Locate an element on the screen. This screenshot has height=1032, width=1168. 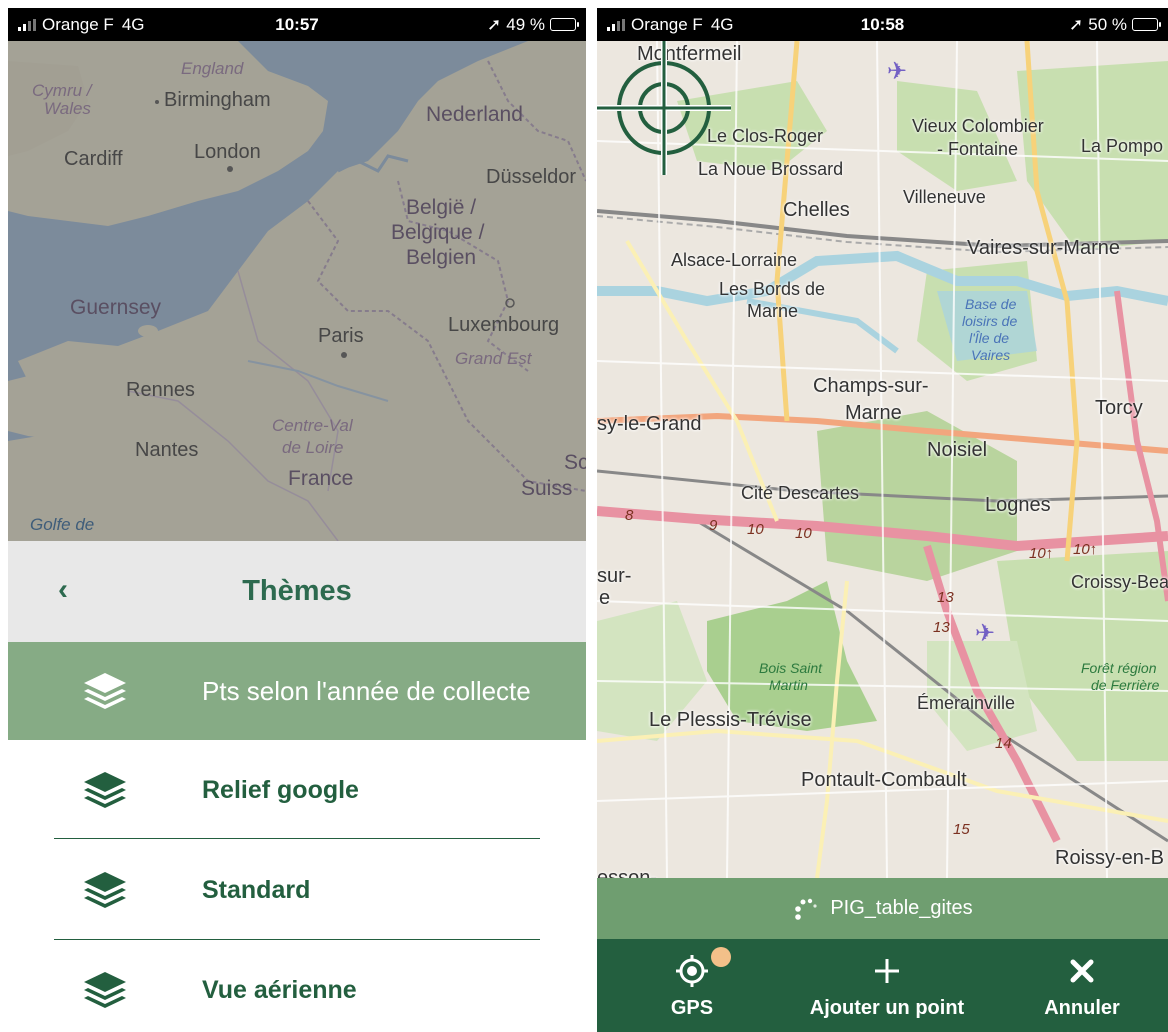
map-label: Les Bords de is located at coordinates (772, 289).